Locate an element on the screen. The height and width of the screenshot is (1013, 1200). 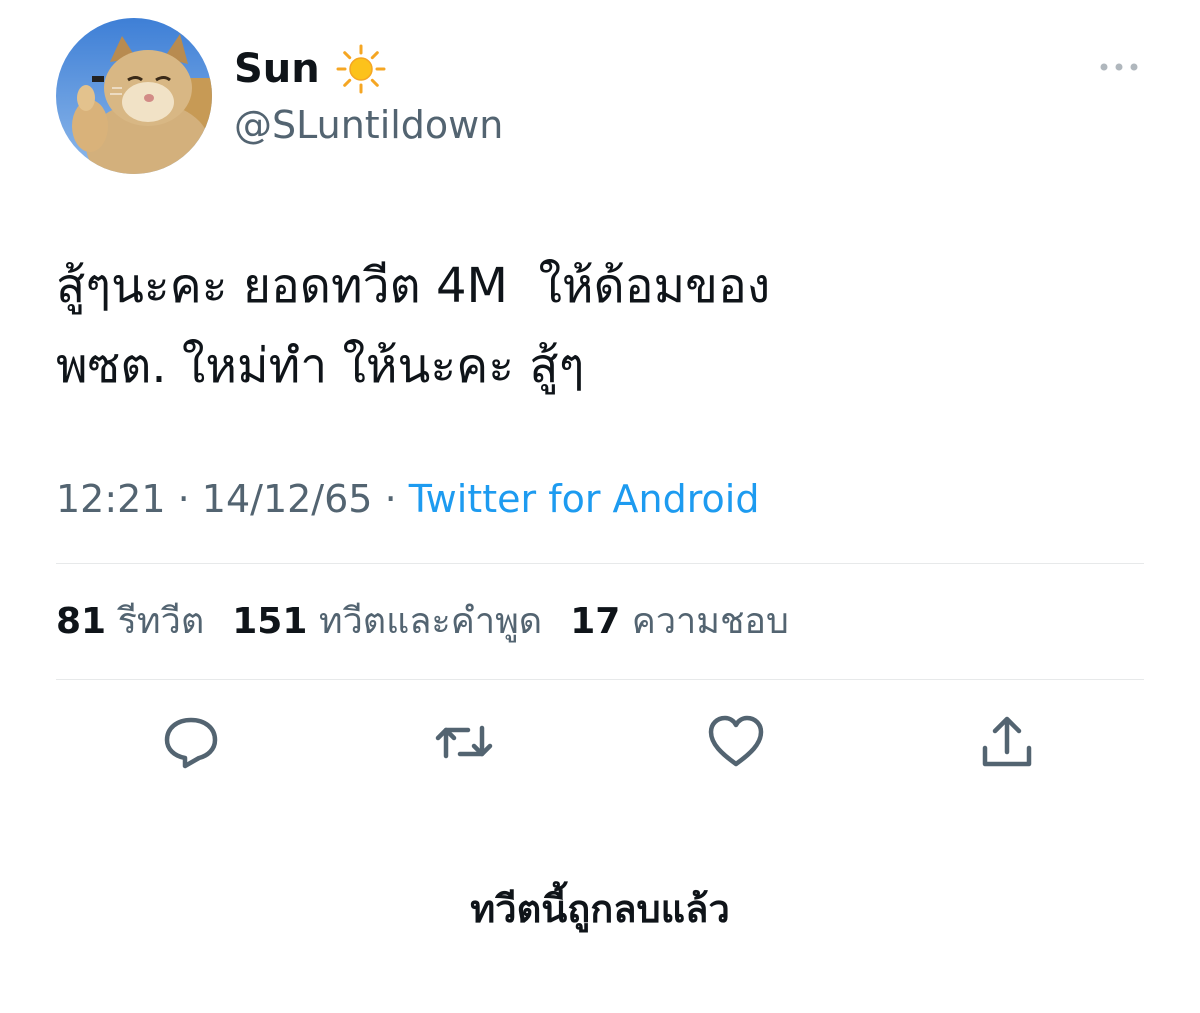
more-options-icon is located at coordinates (1119, 67).